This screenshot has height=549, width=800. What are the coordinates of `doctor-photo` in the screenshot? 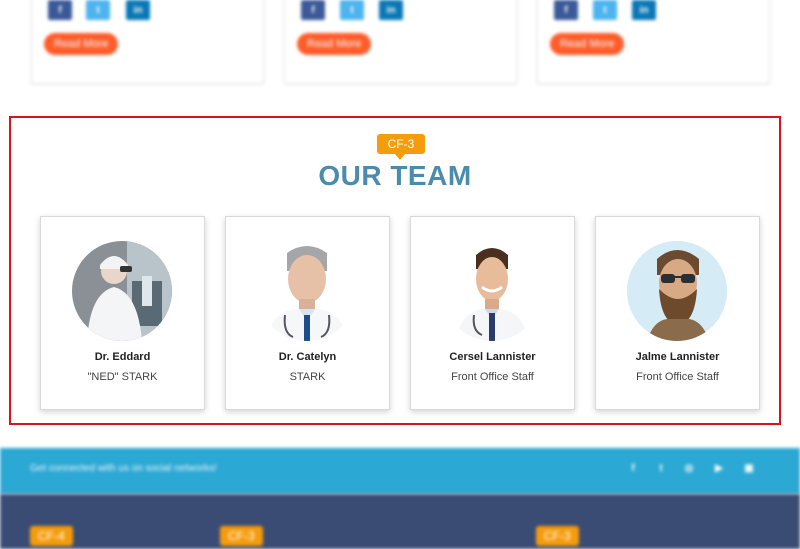 It's located at (307, 291).